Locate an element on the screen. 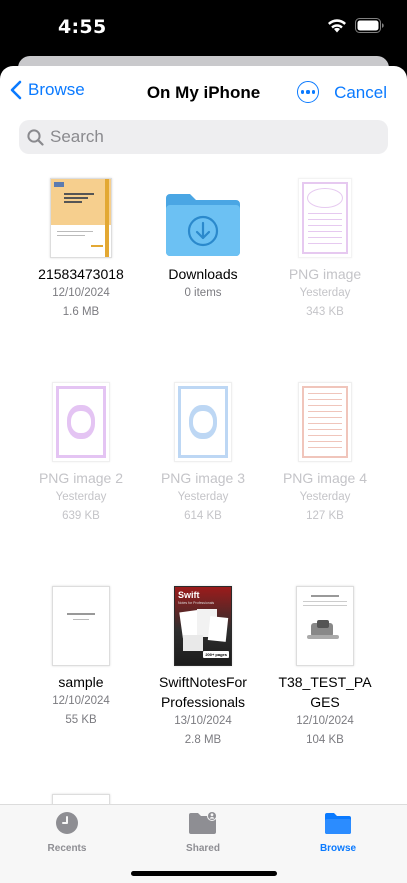 This screenshot has width=407, height=883. file-item: sample 12/10/2024 55 KB is located at coordinates (81, 656).